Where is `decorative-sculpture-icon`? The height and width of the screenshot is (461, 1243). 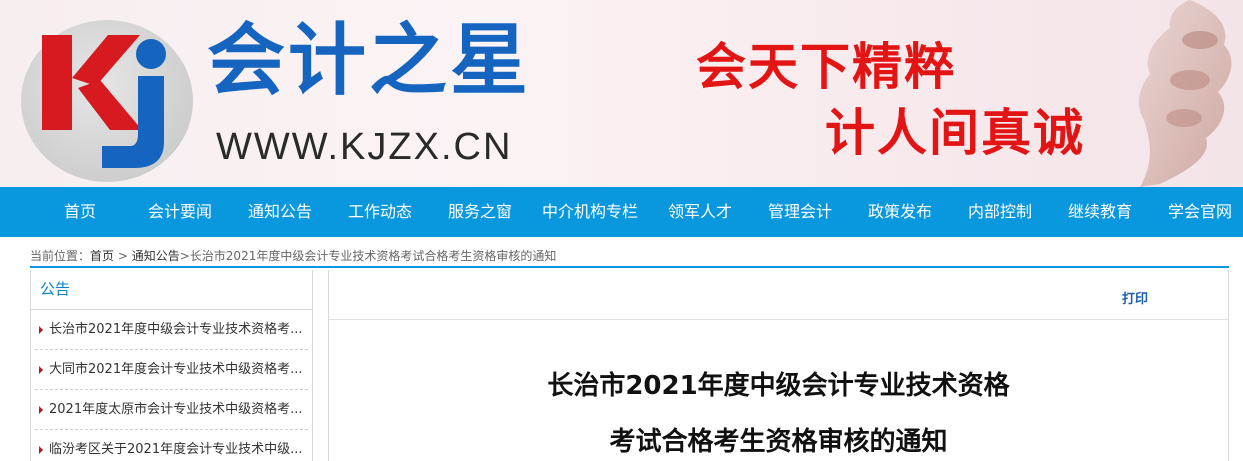 decorative-sculpture-icon is located at coordinates (1185, 93).